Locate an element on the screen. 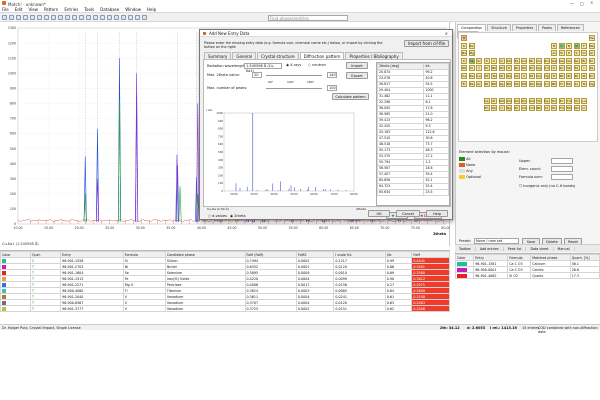  zoom-fit-icon is located at coordinates (60, 17).